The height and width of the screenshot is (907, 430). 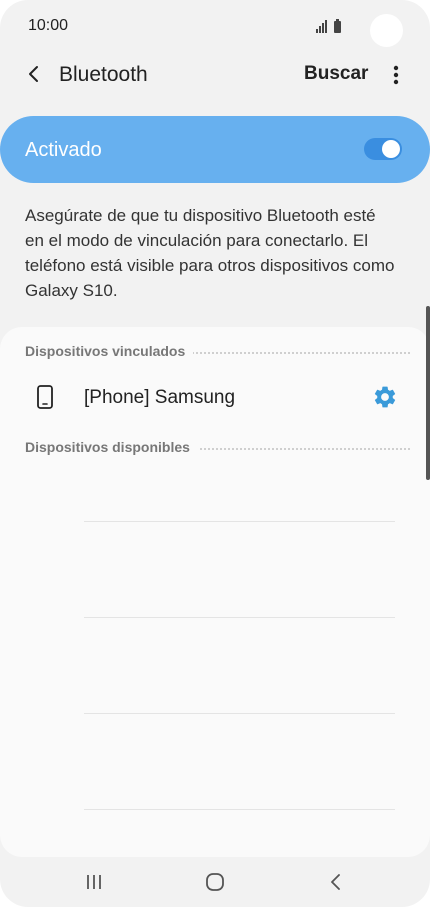 I want to click on toggle-thumb, so click(x=391, y=149).